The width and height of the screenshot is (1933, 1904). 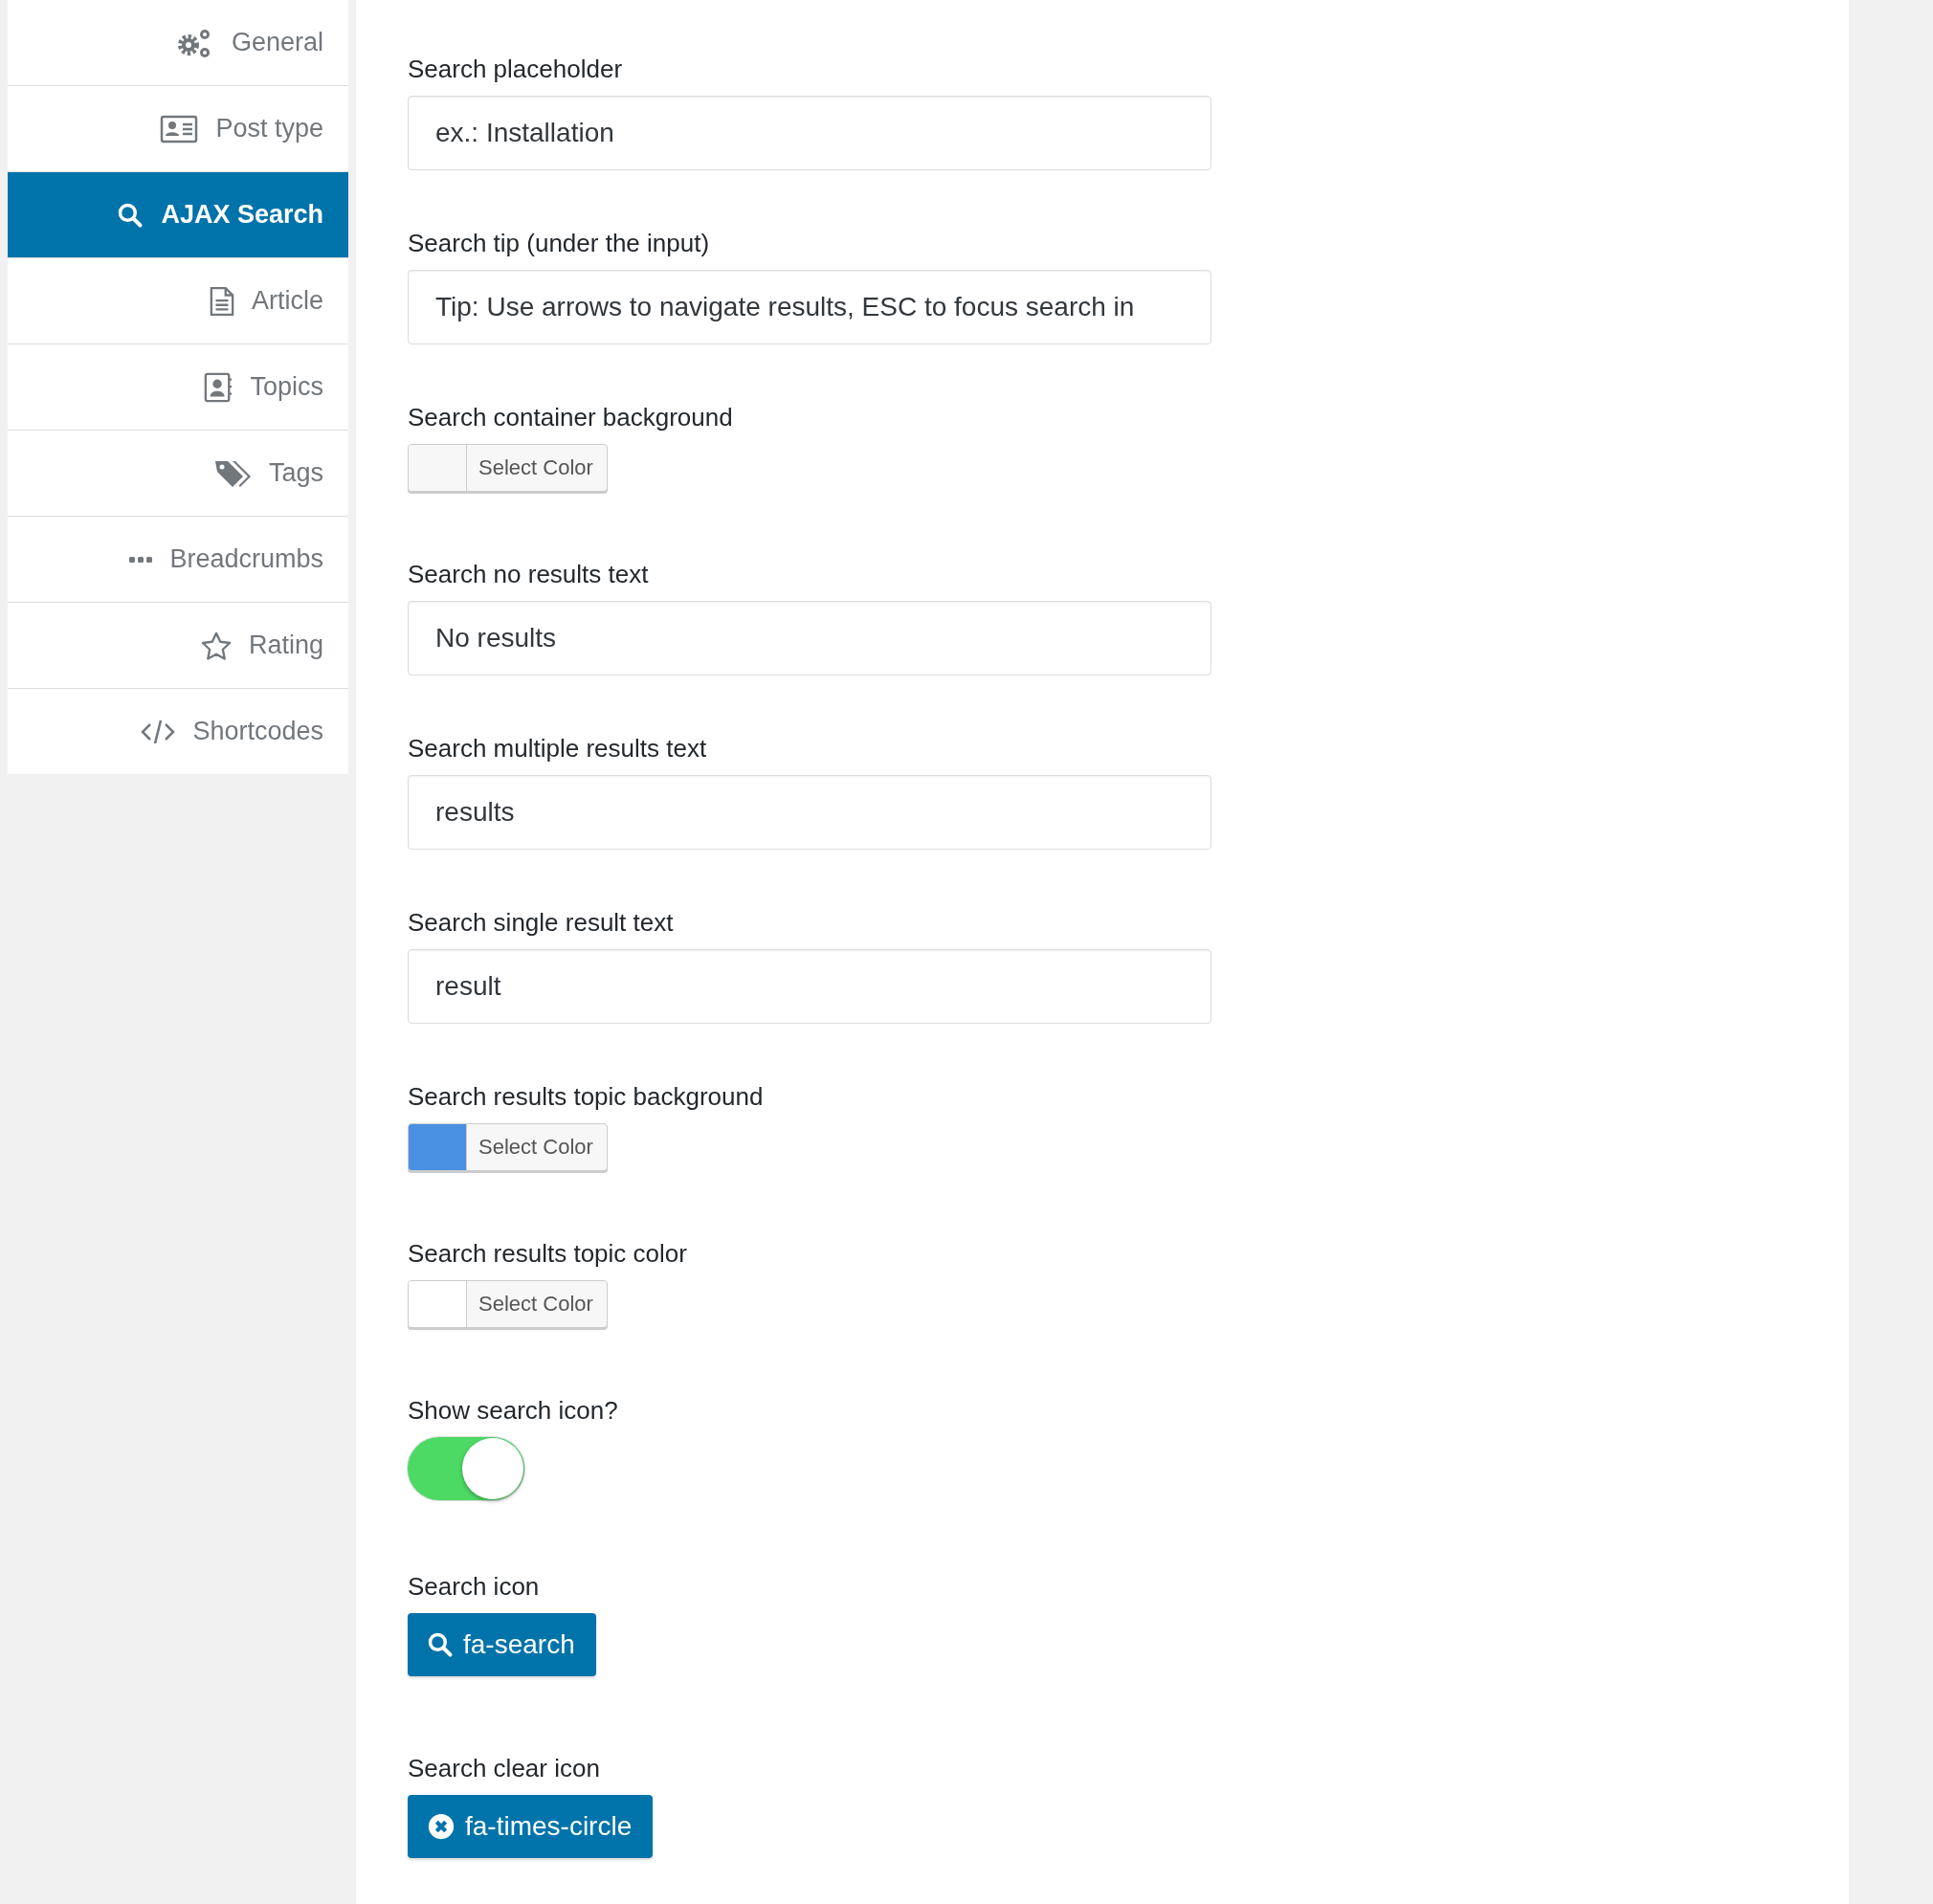 What do you see at coordinates (474, 1586) in the screenshot?
I see `field-label: Search icon` at bounding box center [474, 1586].